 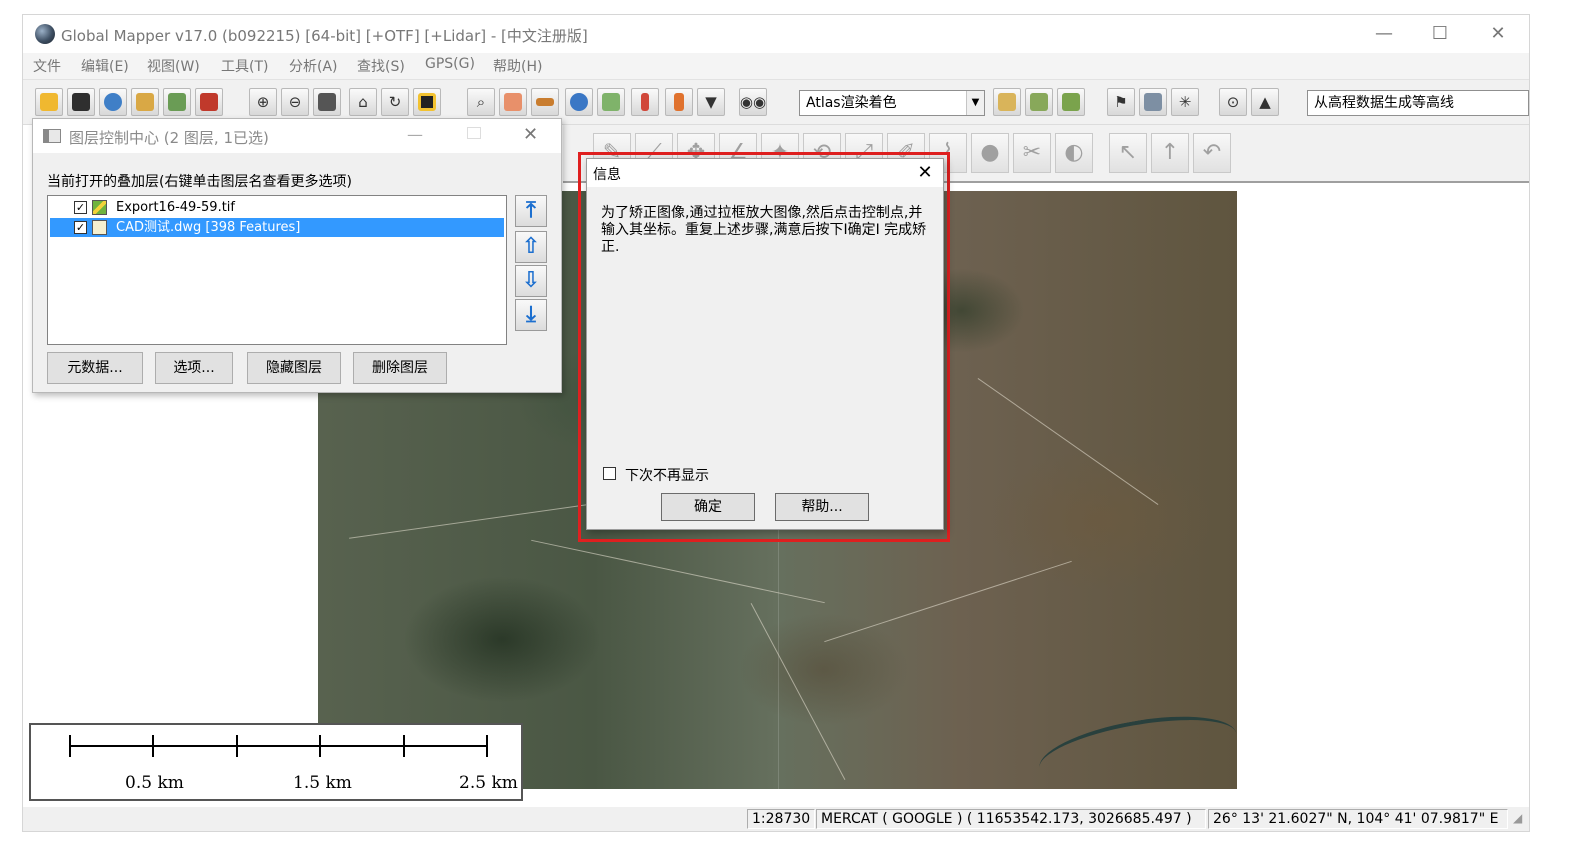 I want to click on lidar-icon, so click(x=1071, y=102).